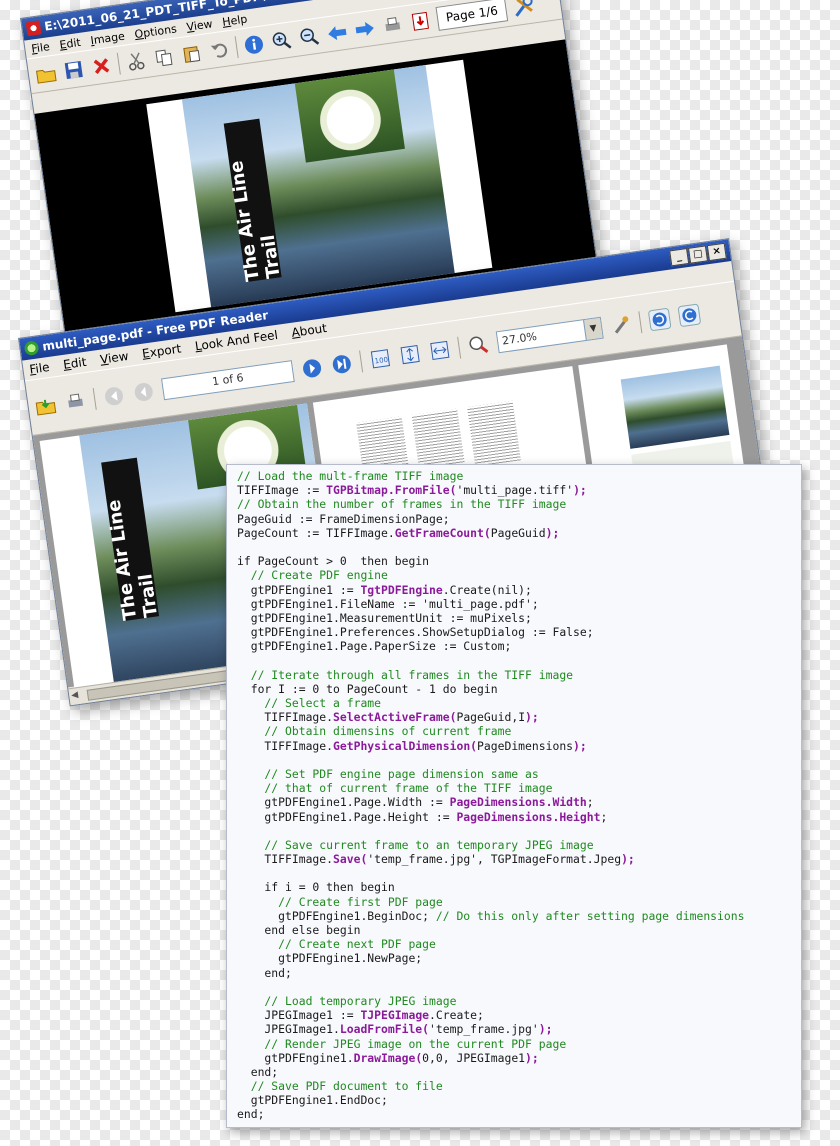 The height and width of the screenshot is (1146, 840). What do you see at coordinates (439, 350) in the screenshot?
I see `fit-width-icon` at bounding box center [439, 350].